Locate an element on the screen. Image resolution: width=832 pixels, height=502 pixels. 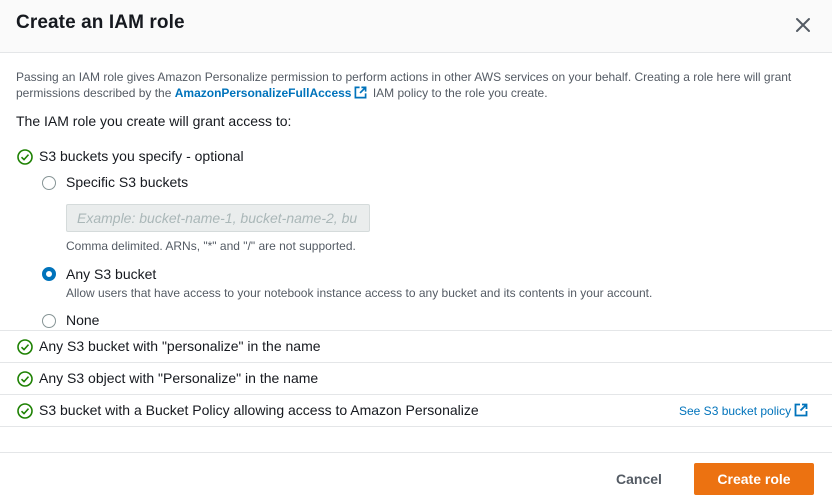
radio-none is located at coordinates (49, 321).